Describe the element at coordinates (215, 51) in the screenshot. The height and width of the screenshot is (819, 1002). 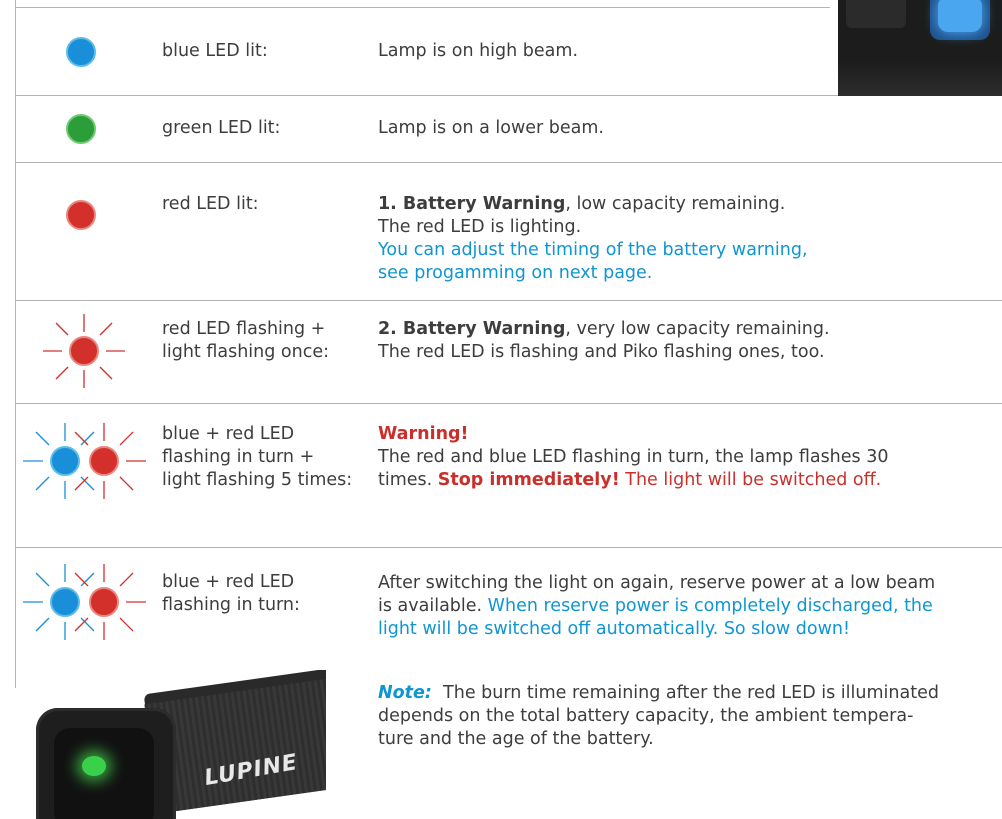
I see `row-label: blue LED lit:` at that location.